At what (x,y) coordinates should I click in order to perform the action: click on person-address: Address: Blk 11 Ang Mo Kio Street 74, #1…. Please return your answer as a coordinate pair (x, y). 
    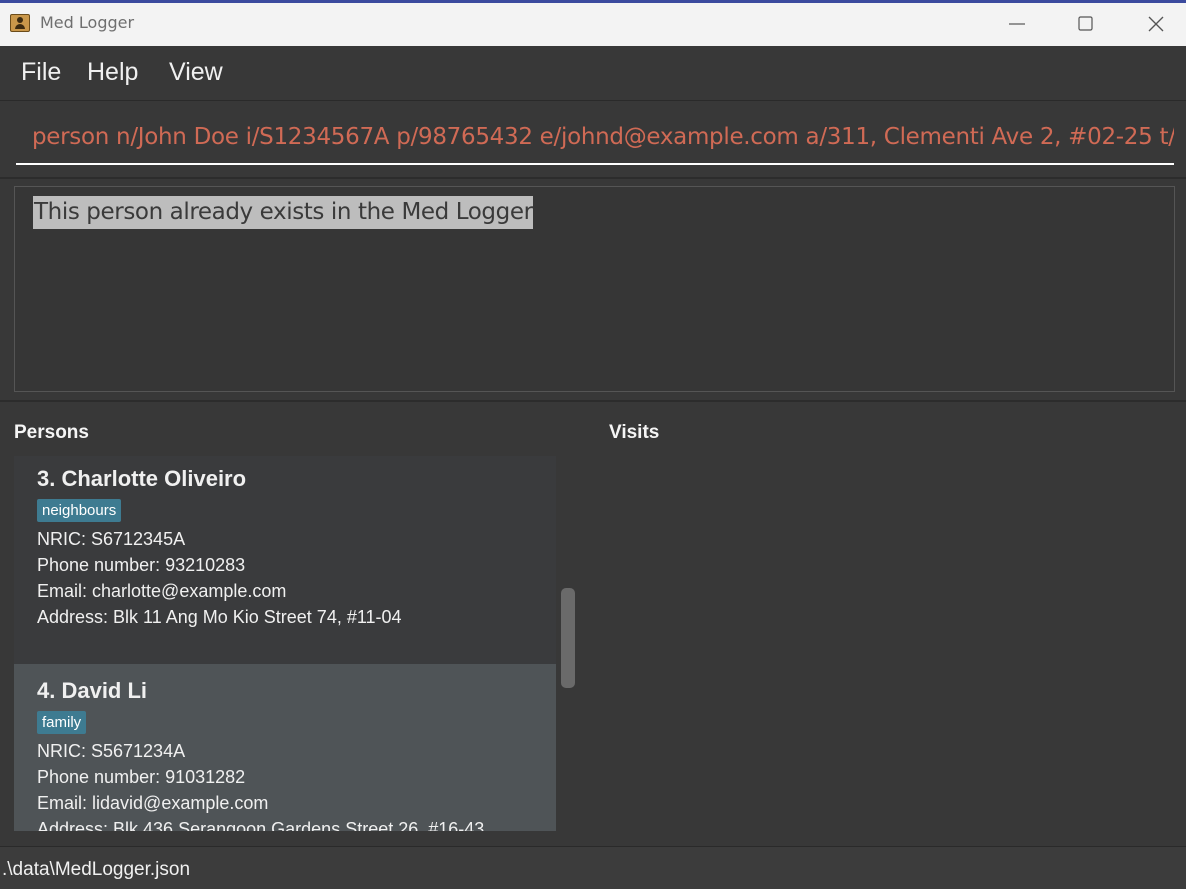
    Looking at the image, I should click on (219, 617).